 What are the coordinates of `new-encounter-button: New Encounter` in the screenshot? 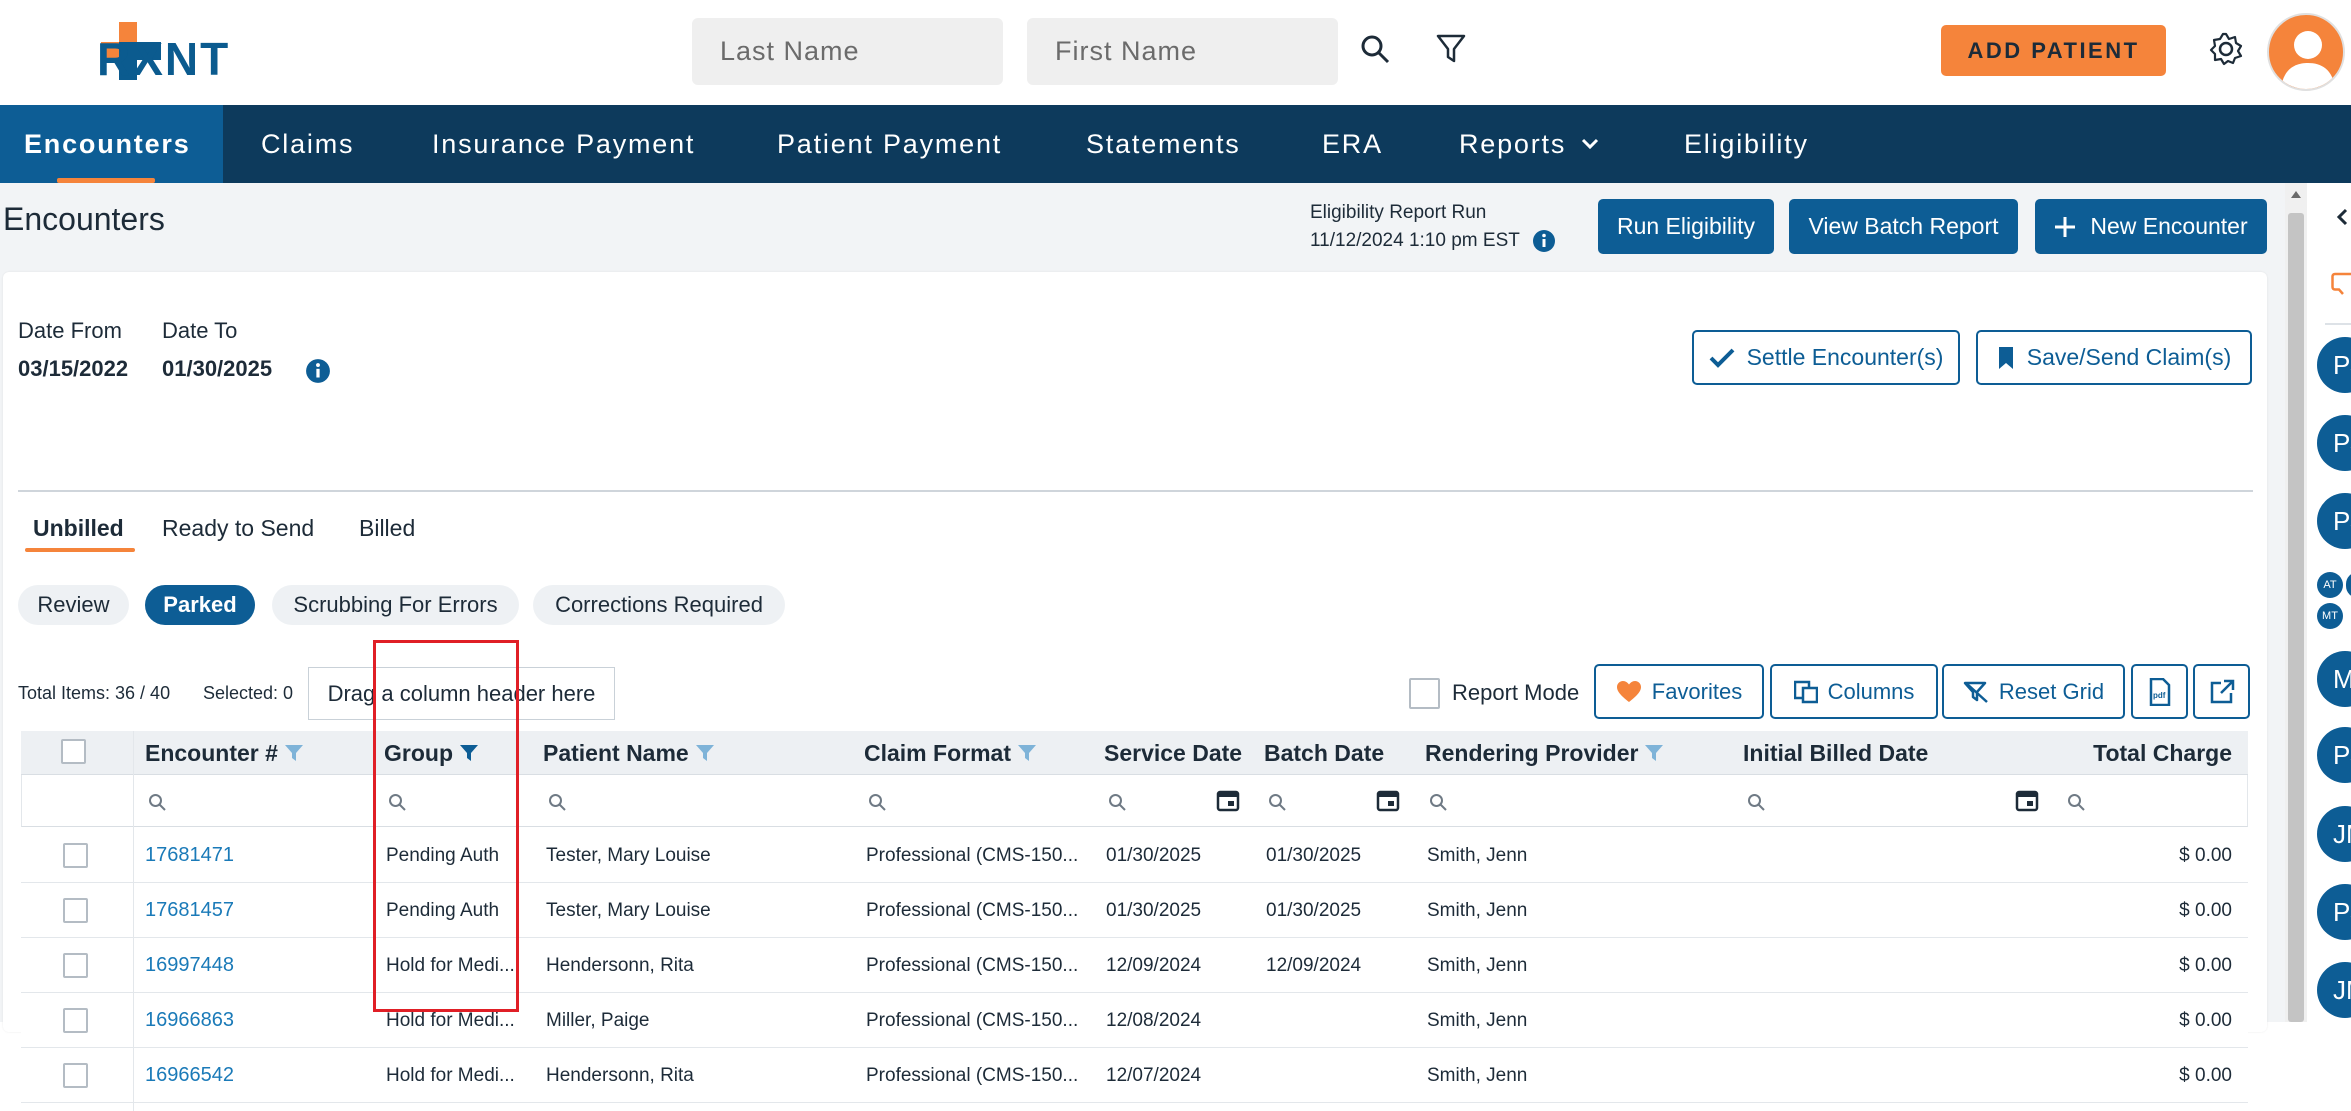 It's located at (2151, 226).